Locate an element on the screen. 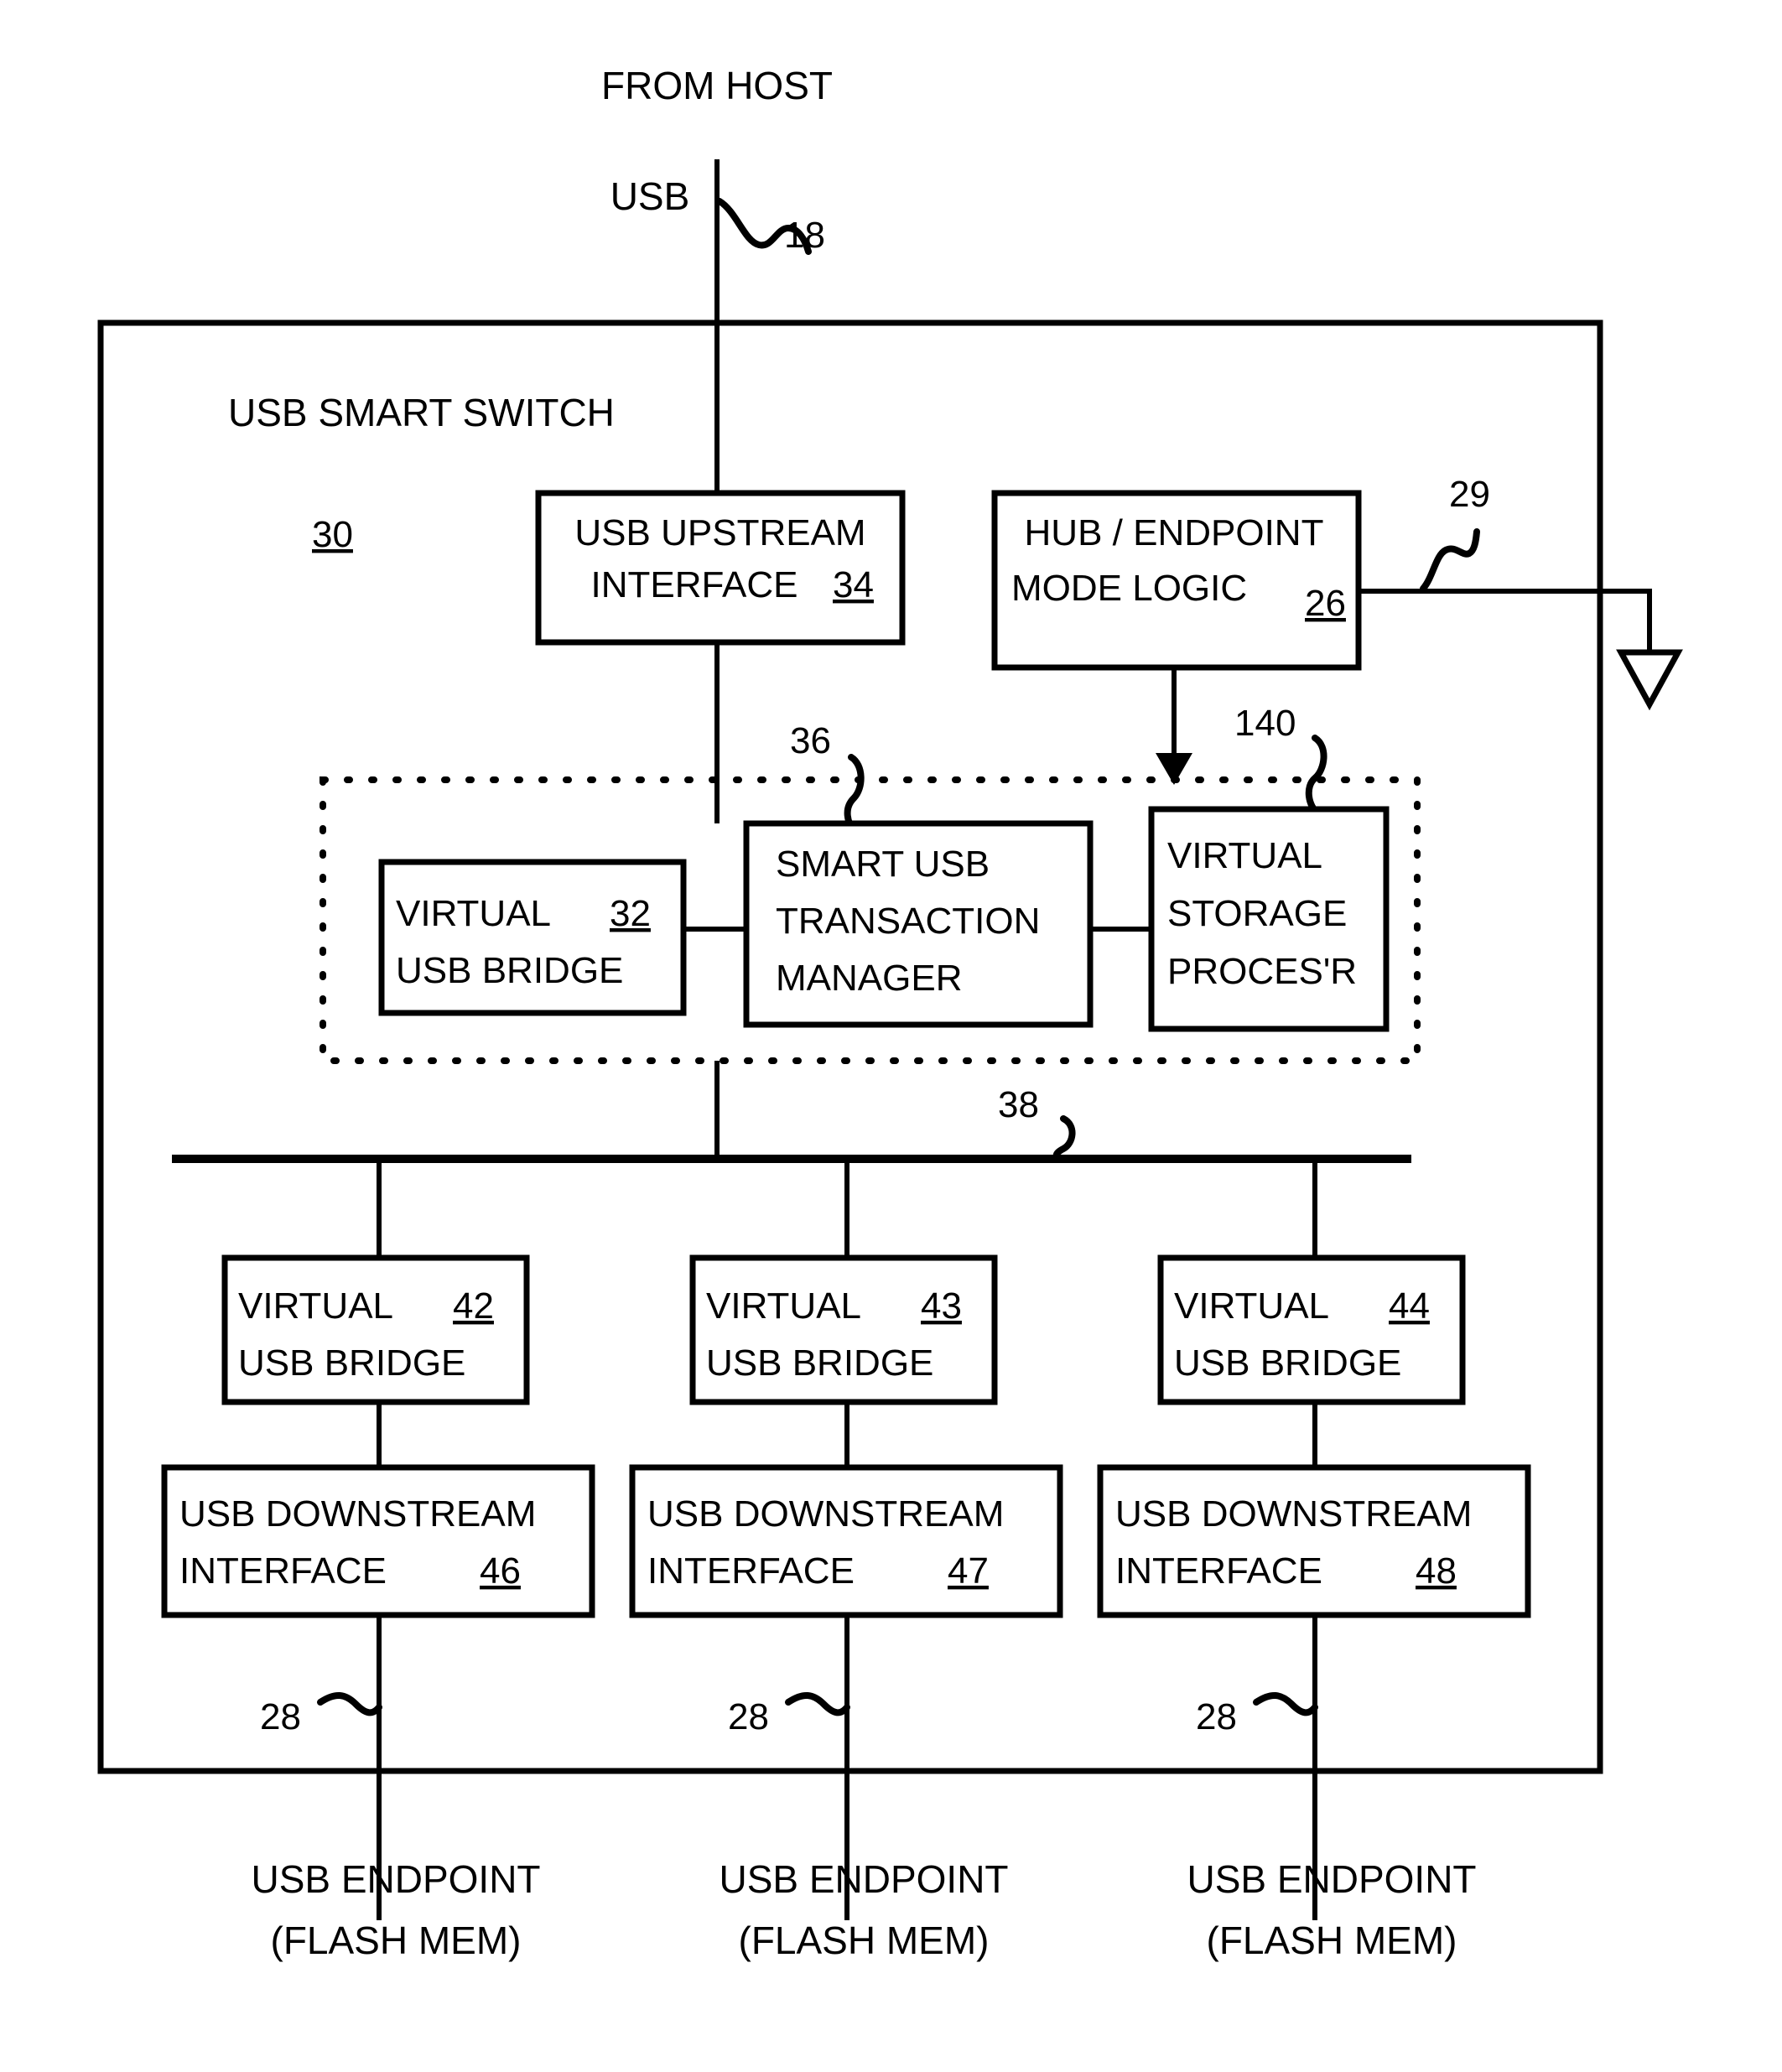  usb-downstream-interface-47-line2: INTERFACE is located at coordinates (751, 1571).